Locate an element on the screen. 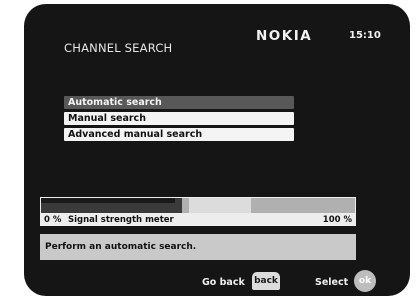  menu-item-label: Manual search is located at coordinates (107, 118).